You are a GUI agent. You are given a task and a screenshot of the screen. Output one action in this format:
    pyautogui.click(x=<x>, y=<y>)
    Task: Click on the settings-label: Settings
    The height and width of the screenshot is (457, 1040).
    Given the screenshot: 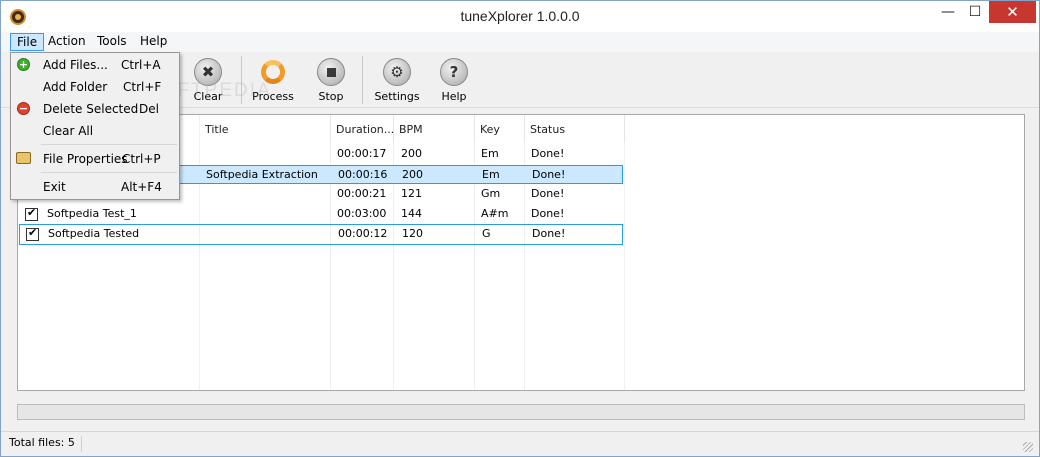 What is the action you would take?
    pyautogui.click(x=397, y=96)
    